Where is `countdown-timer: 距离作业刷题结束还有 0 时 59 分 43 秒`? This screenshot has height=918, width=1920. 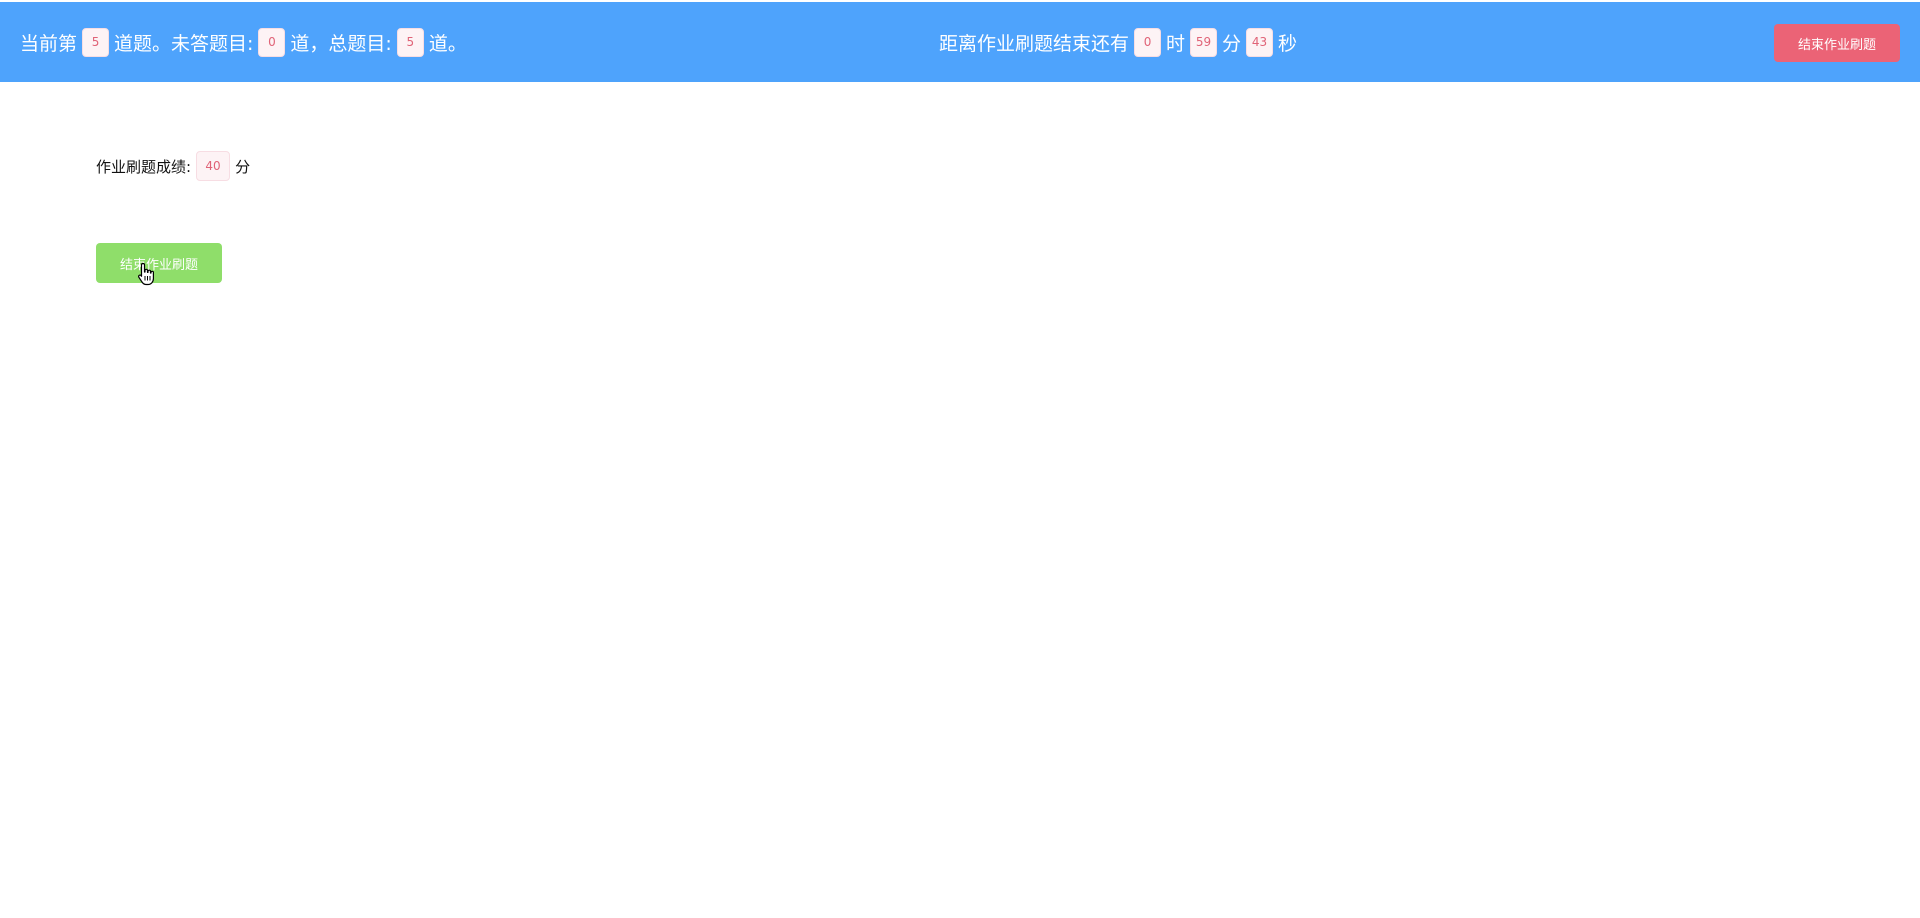 countdown-timer: 距离作业刷题结束还有 0 时 59 分 43 秒 is located at coordinates (1118, 42).